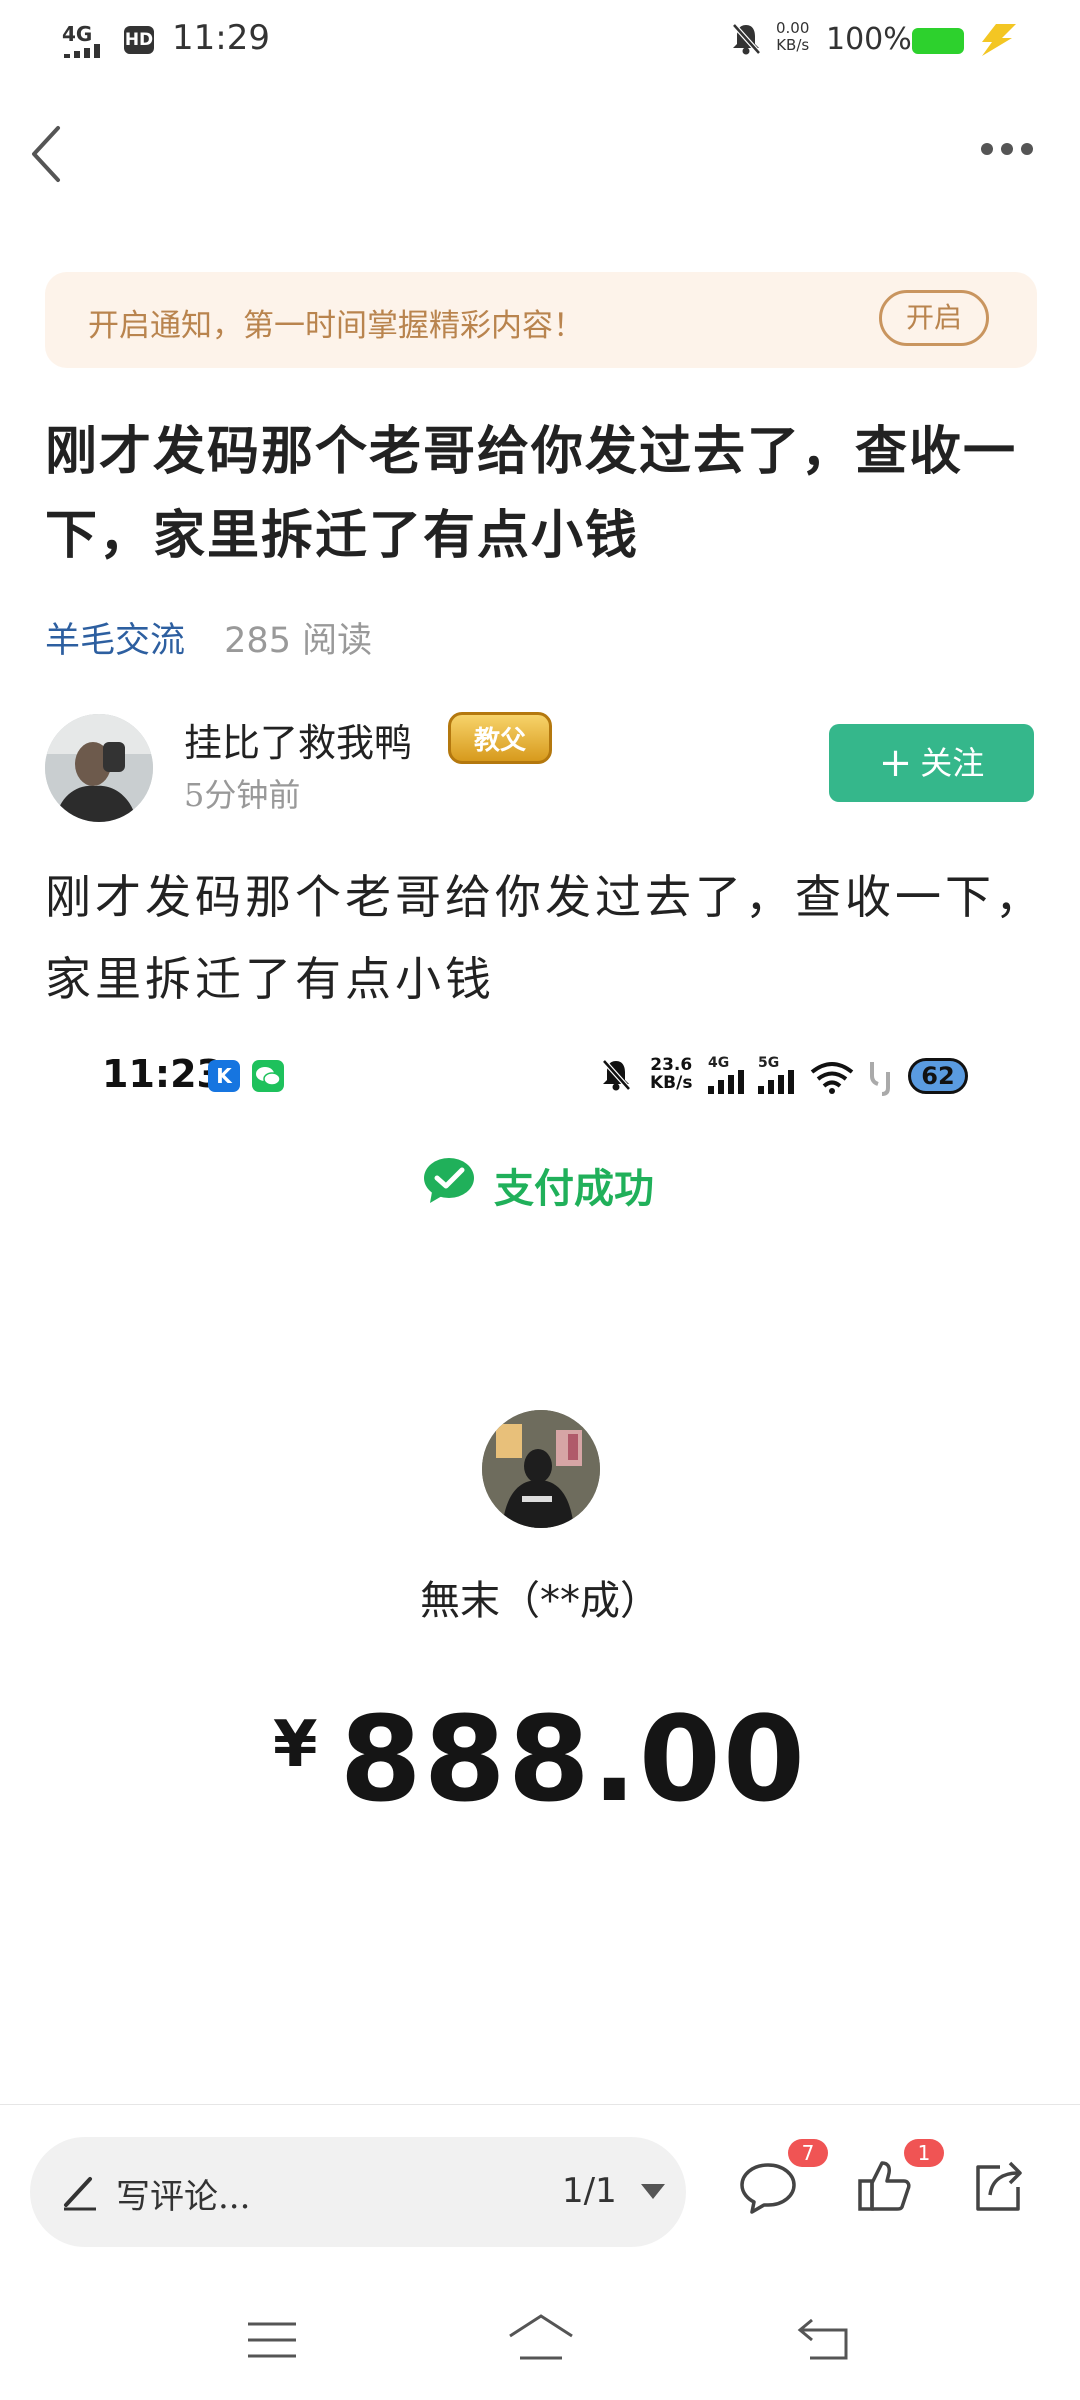 This screenshot has width=1080, height=2400. Describe the element at coordinates (768, 2188) in the screenshot. I see `comment-bubble-icon` at that location.